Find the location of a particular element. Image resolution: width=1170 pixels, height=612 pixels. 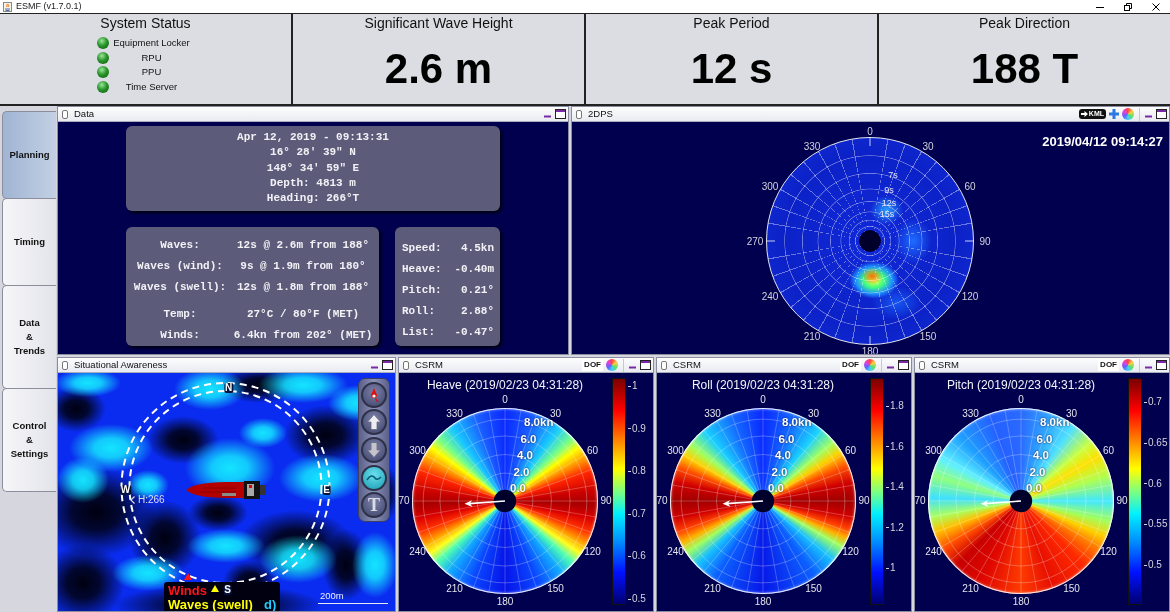

metric-value: 2.6 m is located at coordinates (438, 69).